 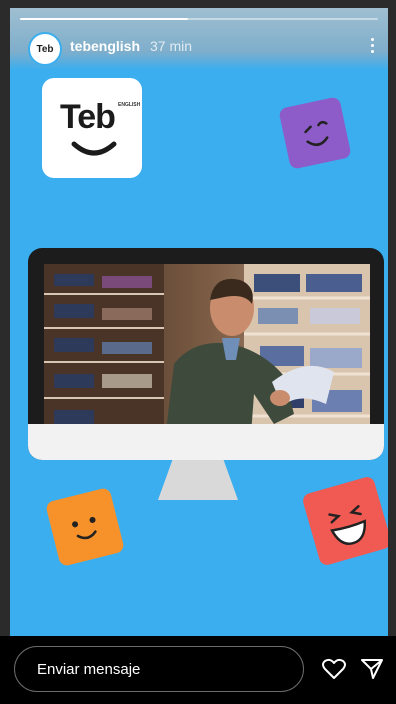 What do you see at coordinates (105, 46) in the screenshot?
I see `username: tebenglish` at bounding box center [105, 46].